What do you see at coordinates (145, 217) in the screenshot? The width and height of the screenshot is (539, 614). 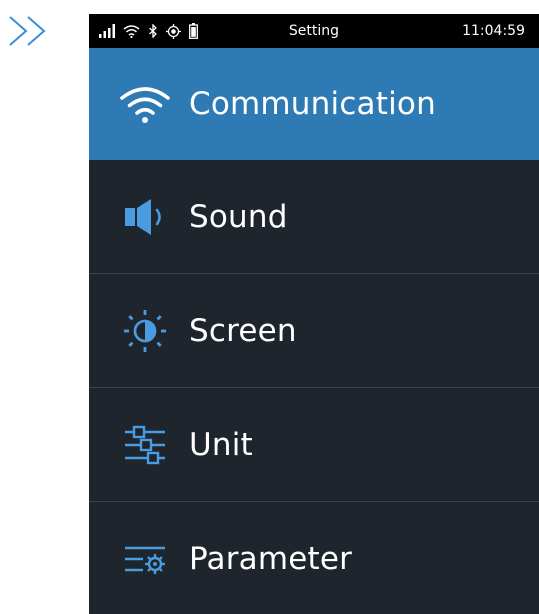 I see `speaker-icon` at bounding box center [145, 217].